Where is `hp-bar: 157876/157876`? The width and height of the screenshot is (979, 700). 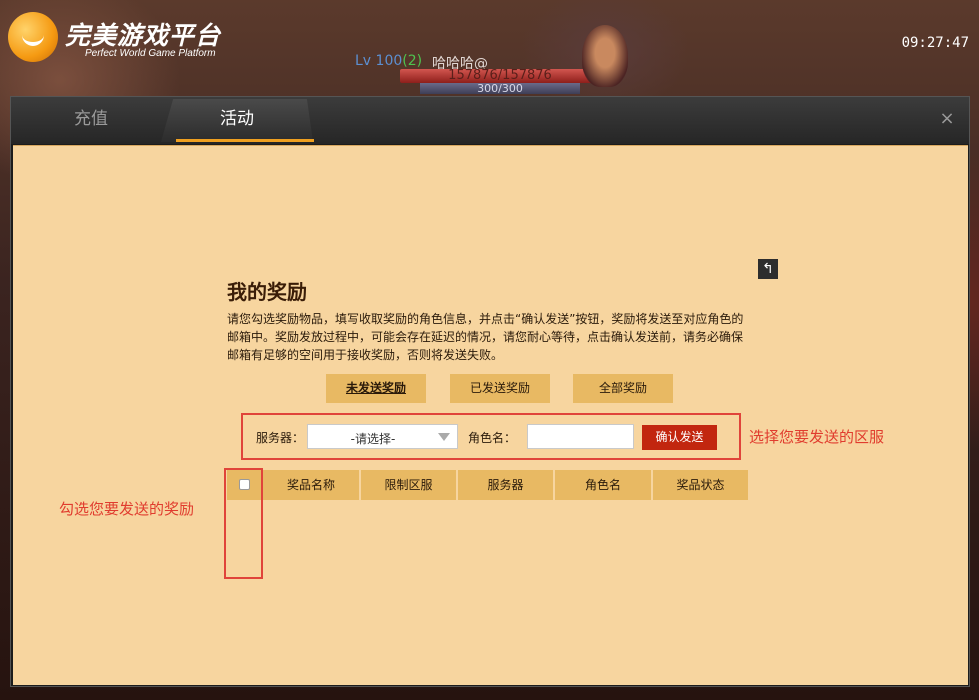
hp-bar: 157876/157876 is located at coordinates (500, 75).